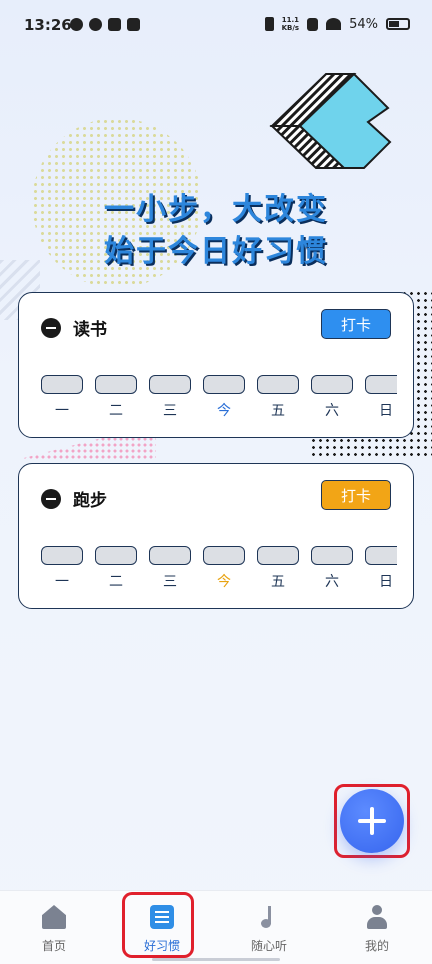  I want to click on habit-title: 跑步, so click(90, 501).